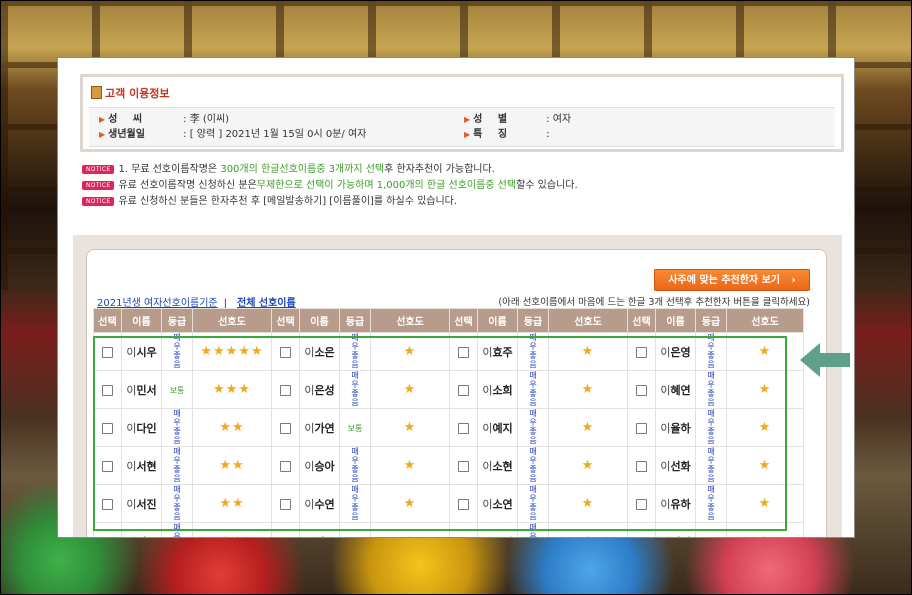  What do you see at coordinates (141, 530) in the screenshot?
I see `name-cell: 이지우` at bounding box center [141, 530].